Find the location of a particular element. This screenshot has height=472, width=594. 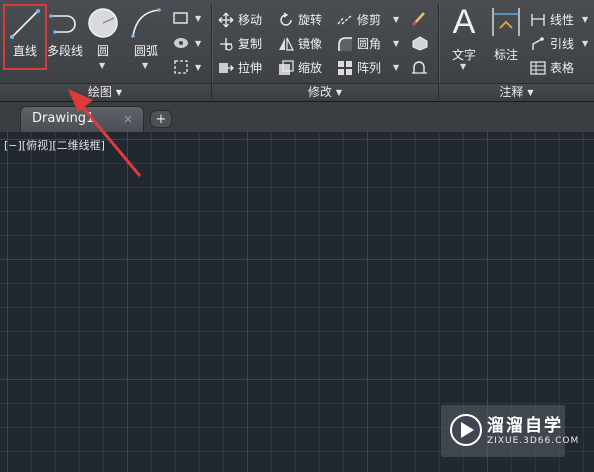

polyline-label: 多段线 is located at coordinates (64, 51).